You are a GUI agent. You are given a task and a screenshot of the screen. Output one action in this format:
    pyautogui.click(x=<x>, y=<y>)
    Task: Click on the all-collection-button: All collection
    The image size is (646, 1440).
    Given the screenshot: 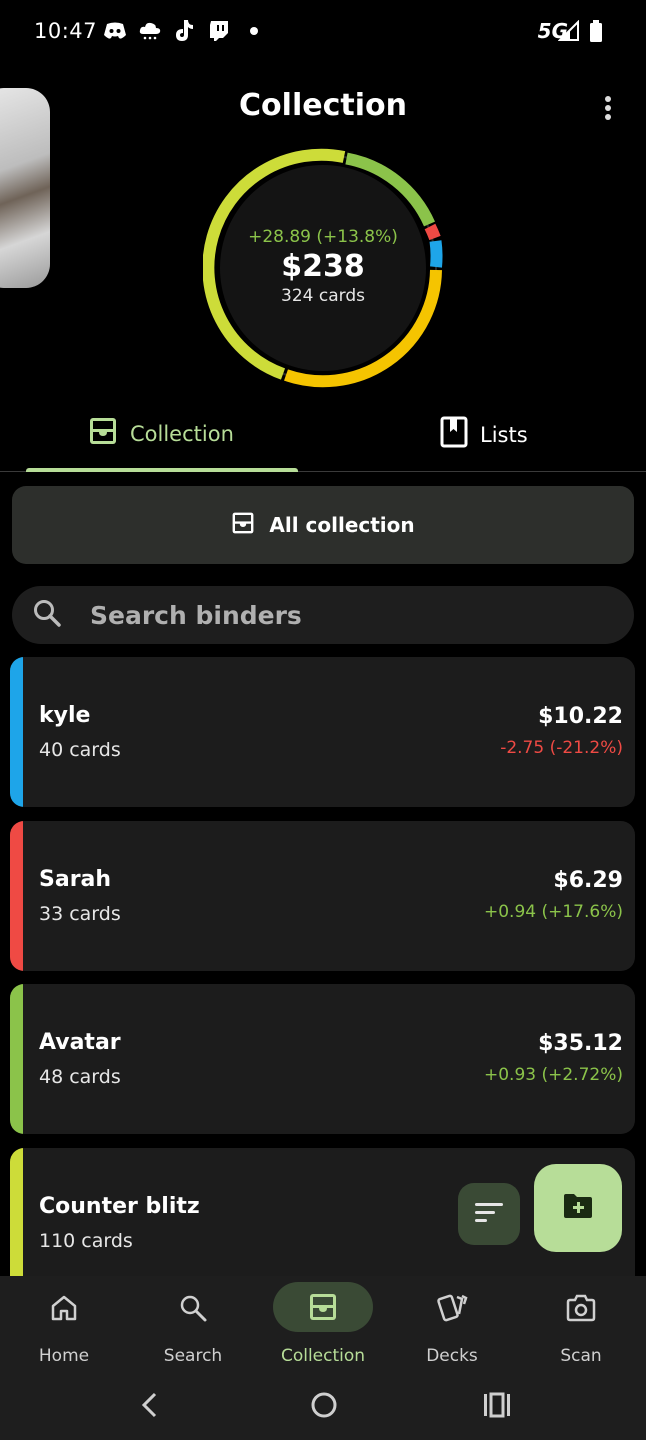 What is the action you would take?
    pyautogui.click(x=323, y=525)
    